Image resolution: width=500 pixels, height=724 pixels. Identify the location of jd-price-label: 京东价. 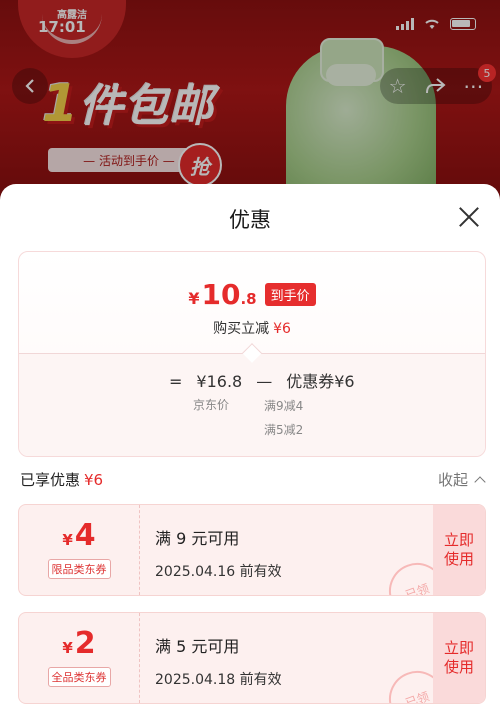
(211, 405).